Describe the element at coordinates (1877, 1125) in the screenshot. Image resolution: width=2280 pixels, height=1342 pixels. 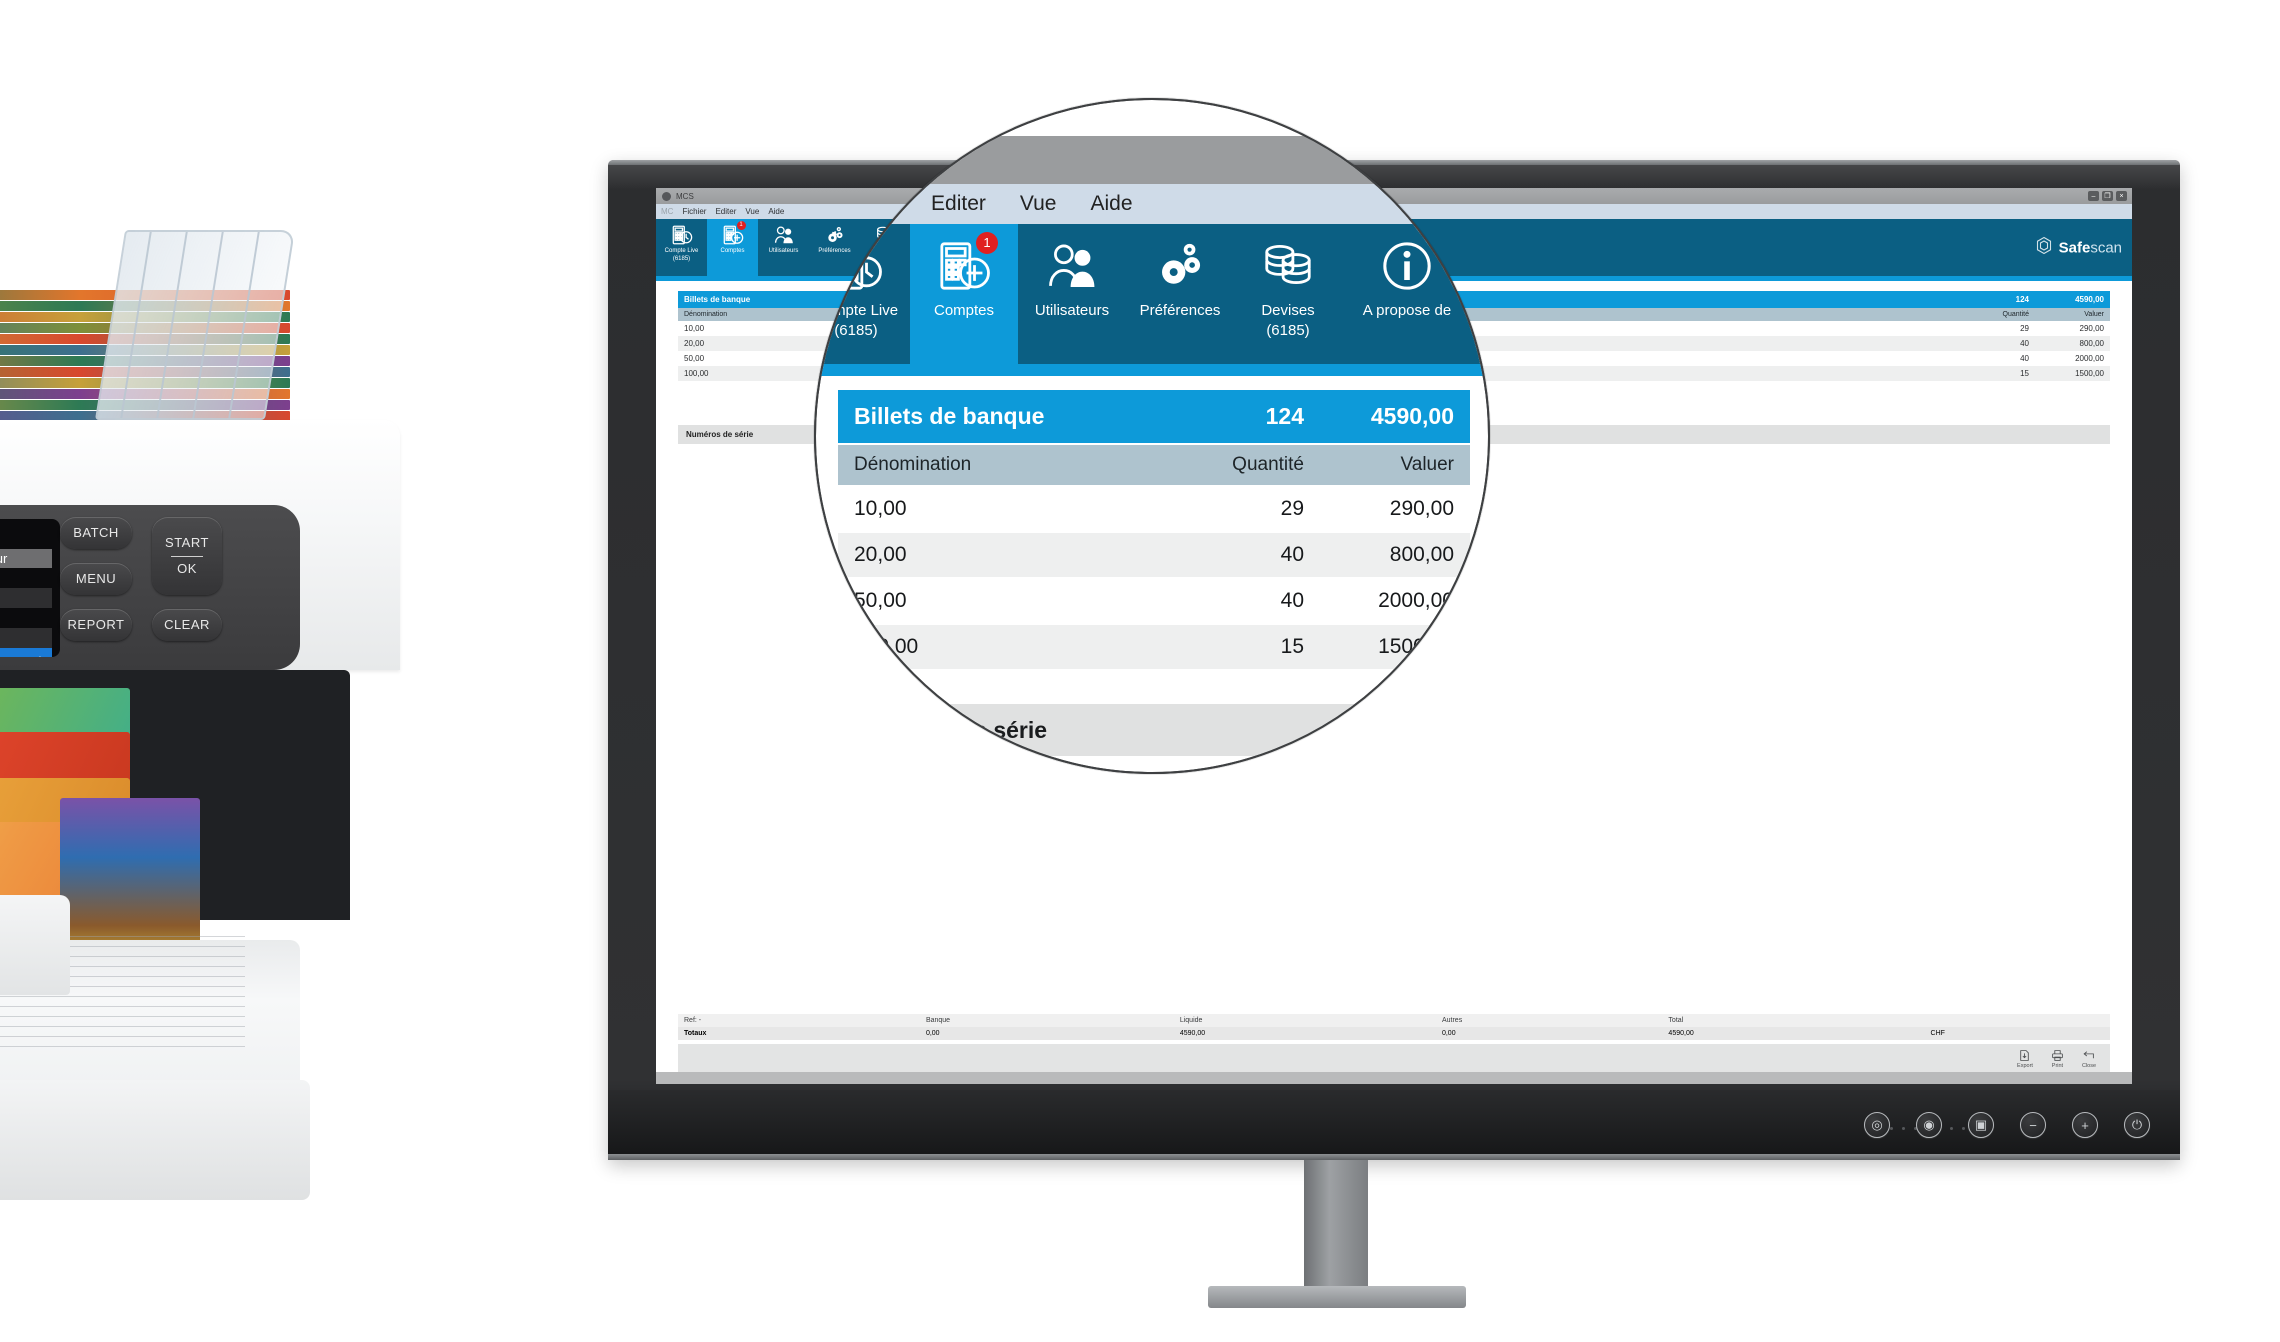
I see `osd-button-1-icon: ◎` at that location.